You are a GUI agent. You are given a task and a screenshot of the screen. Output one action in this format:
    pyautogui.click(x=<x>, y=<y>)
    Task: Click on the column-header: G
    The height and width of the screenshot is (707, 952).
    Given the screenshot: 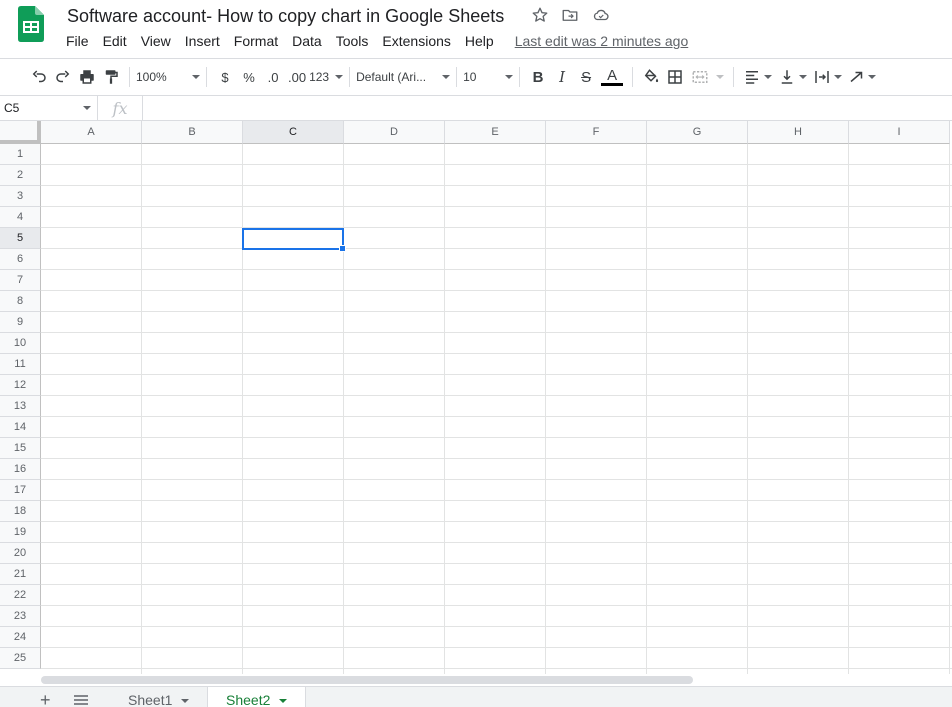 What is the action you would take?
    pyautogui.click(x=697, y=132)
    